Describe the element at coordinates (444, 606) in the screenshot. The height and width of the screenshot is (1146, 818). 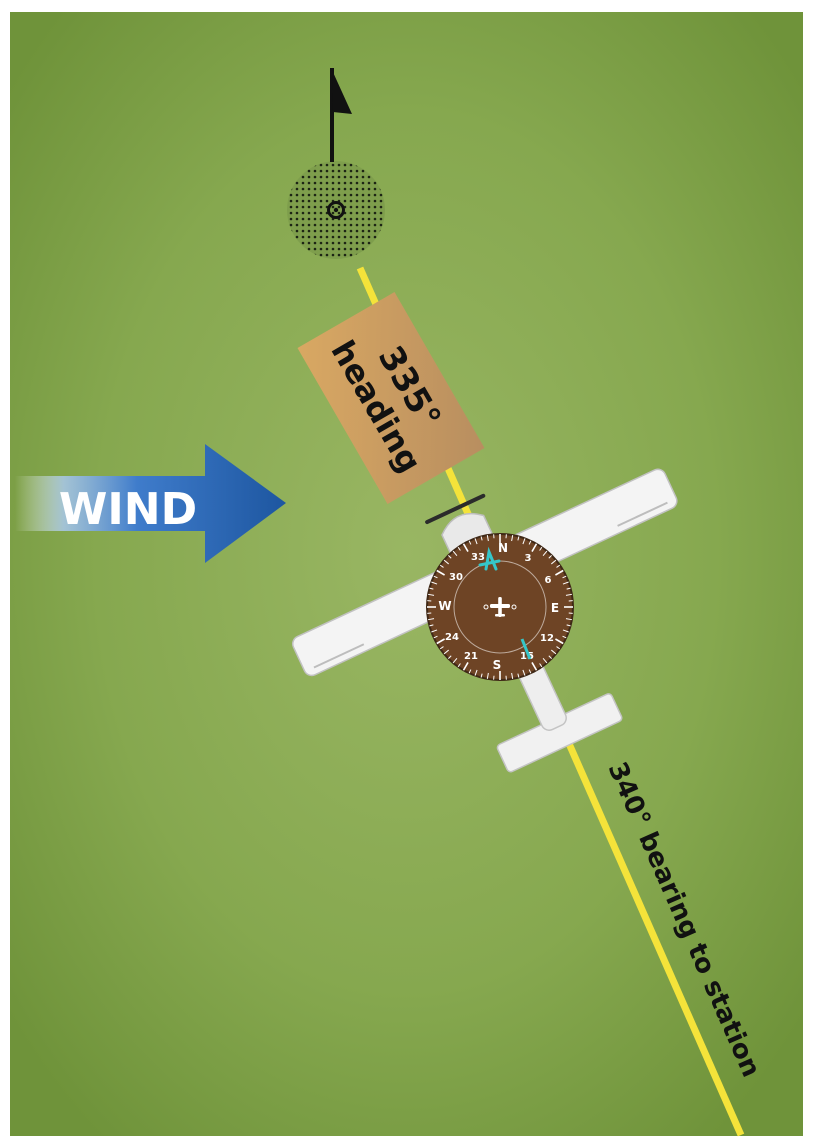
I see `compass-label-w: W` at that location.